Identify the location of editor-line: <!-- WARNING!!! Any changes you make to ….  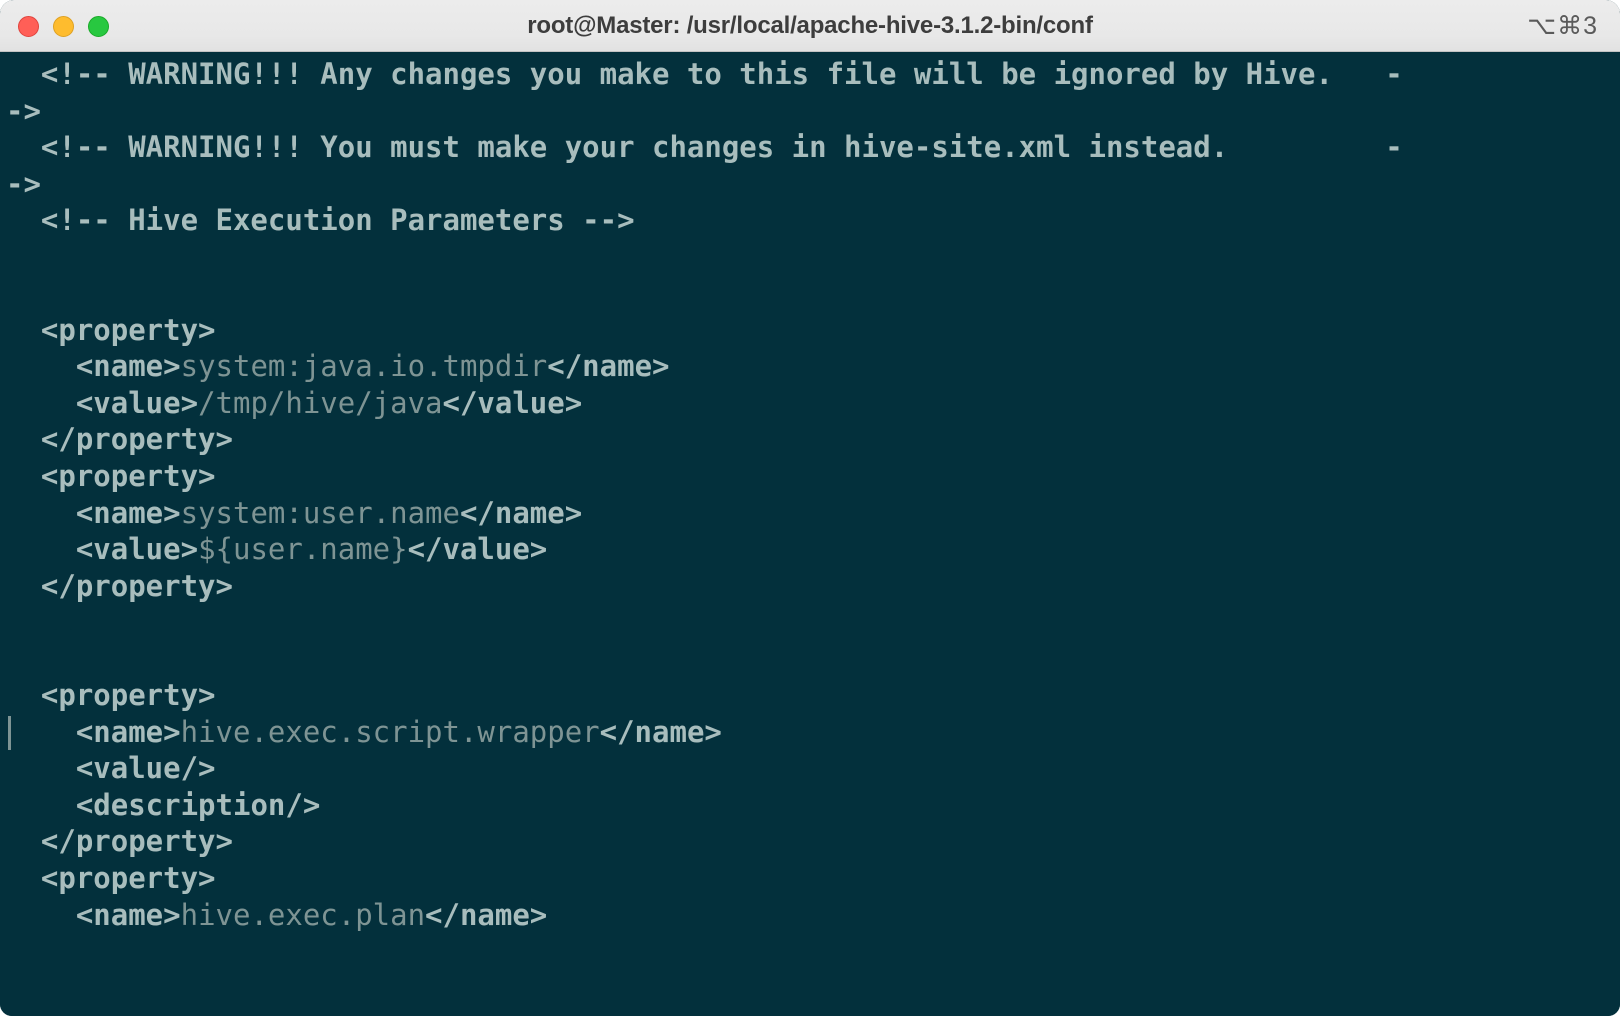
(810, 74).